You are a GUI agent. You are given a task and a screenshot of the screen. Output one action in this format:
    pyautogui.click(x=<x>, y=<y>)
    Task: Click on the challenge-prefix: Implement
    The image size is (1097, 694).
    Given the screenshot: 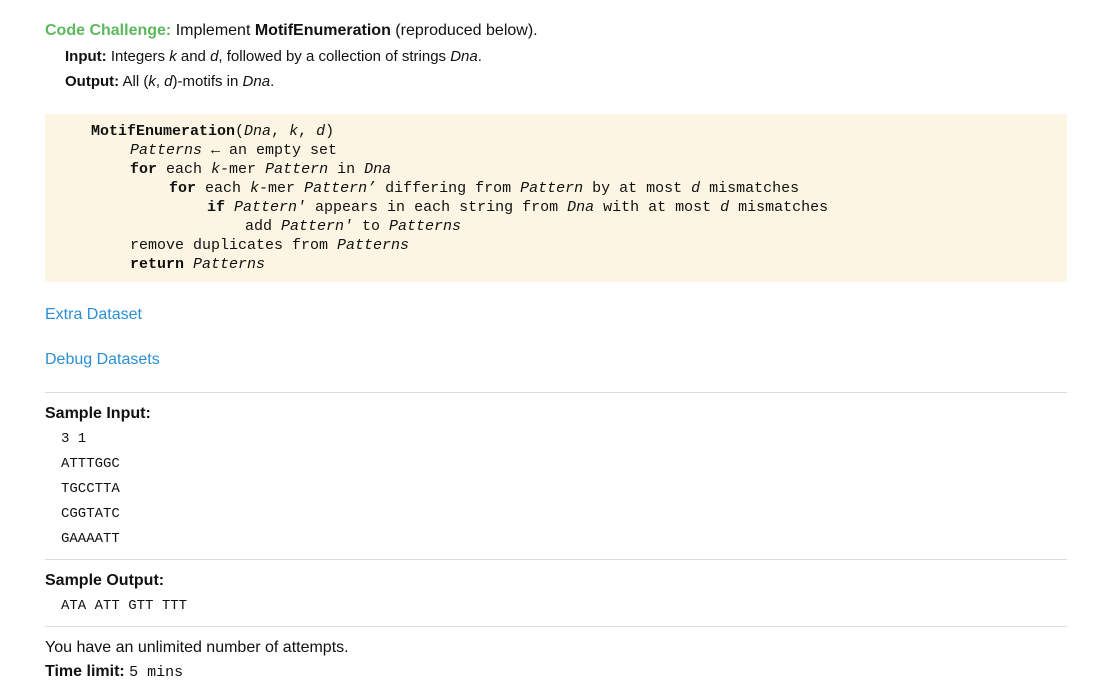 What is the action you would take?
    pyautogui.click(x=213, y=30)
    